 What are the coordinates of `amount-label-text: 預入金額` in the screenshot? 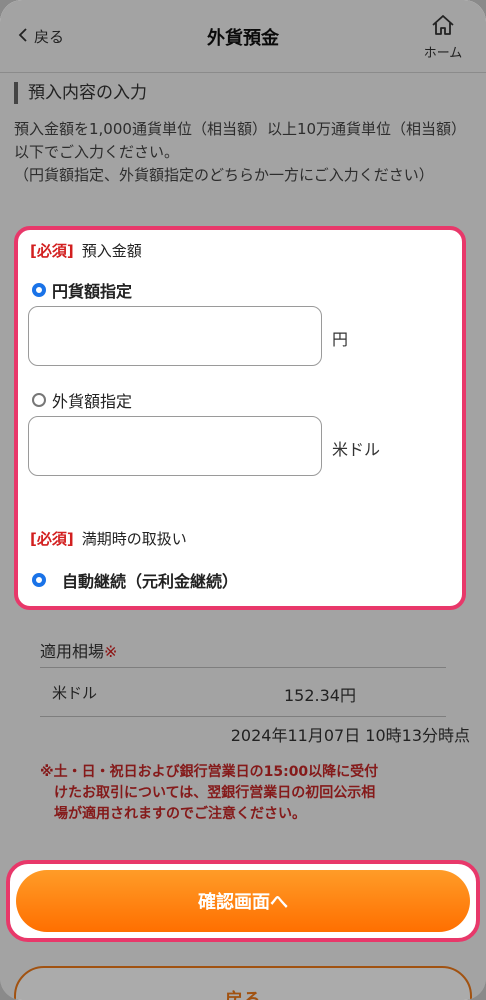 It's located at (111, 251).